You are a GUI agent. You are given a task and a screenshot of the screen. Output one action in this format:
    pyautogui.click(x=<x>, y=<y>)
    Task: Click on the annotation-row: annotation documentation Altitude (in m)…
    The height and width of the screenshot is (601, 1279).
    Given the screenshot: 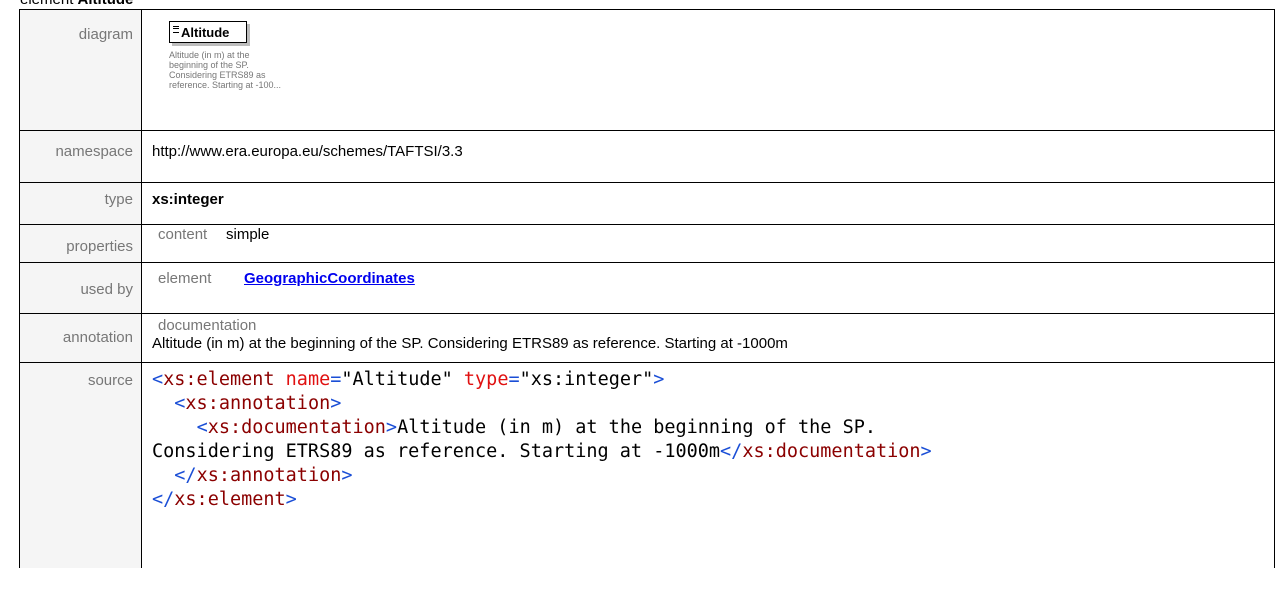 What is the action you would take?
    pyautogui.click(x=647, y=338)
    